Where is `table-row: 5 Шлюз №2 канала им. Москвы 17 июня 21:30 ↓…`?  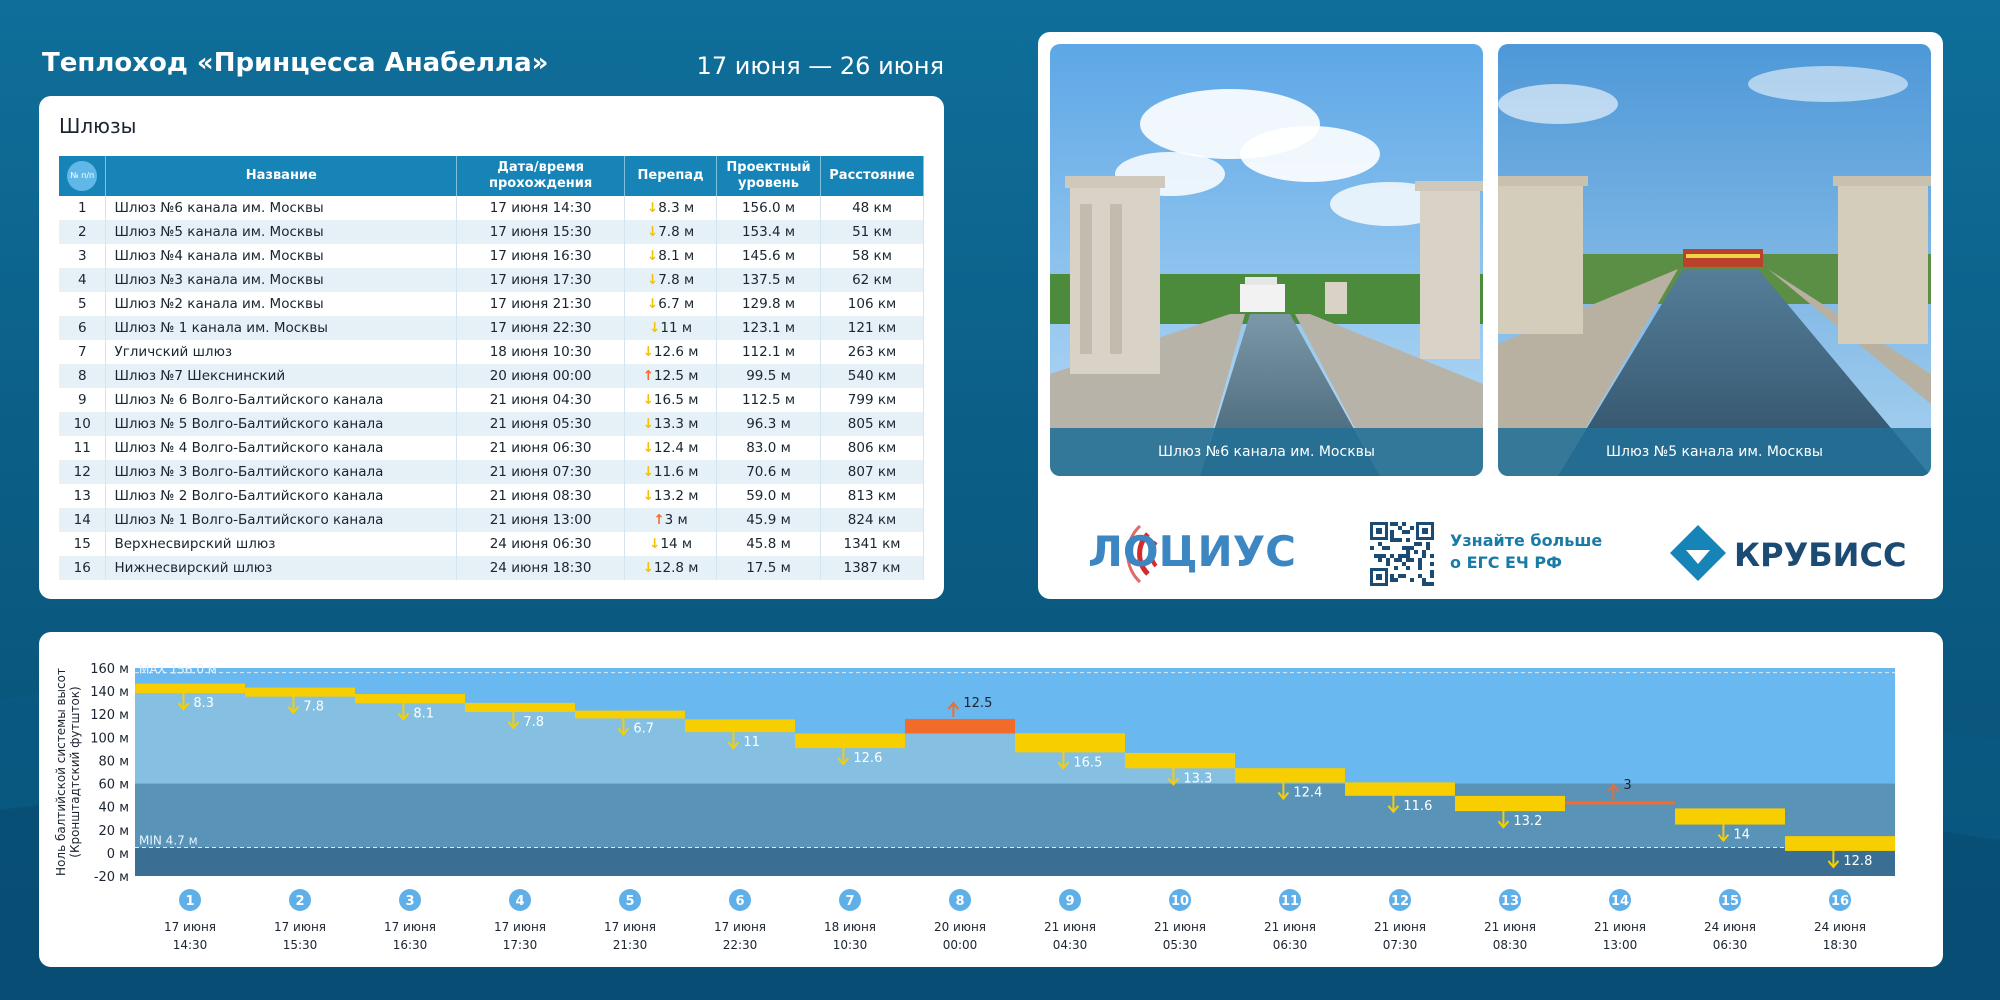 table-row: 5 Шлюз №2 канала им. Москвы 17 июня 21:30 ↓… is located at coordinates (492, 304).